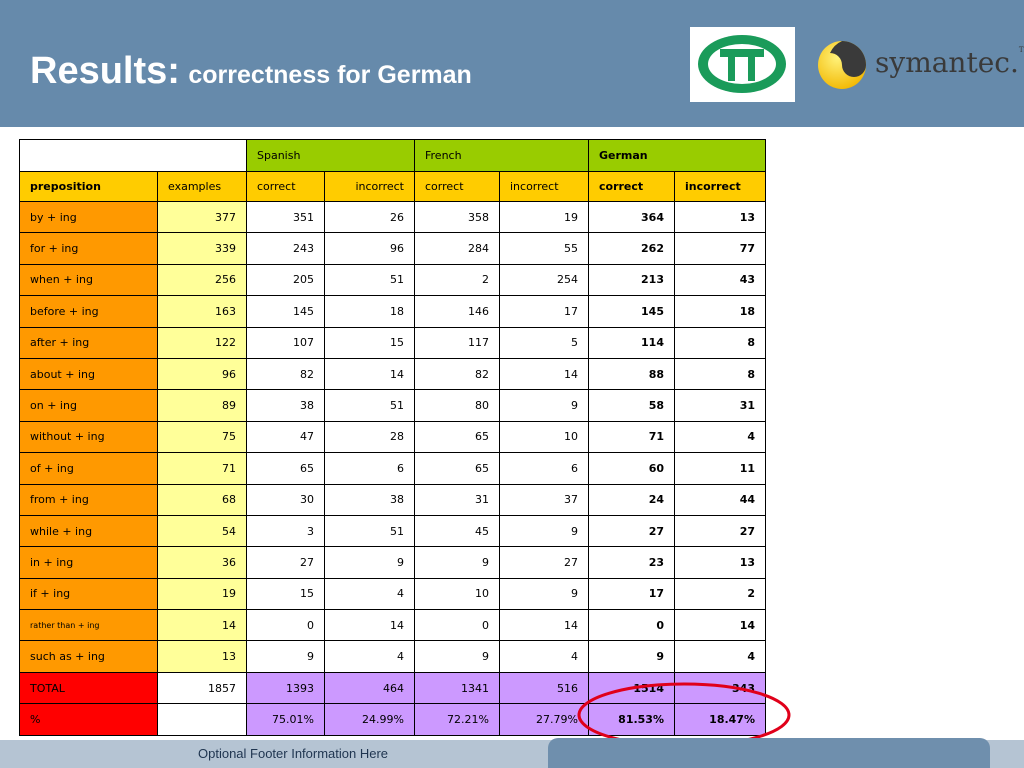 The image size is (1024, 768). Describe the element at coordinates (544, 468) in the screenshot. I see `fr-incorrect-cell: 6` at that location.